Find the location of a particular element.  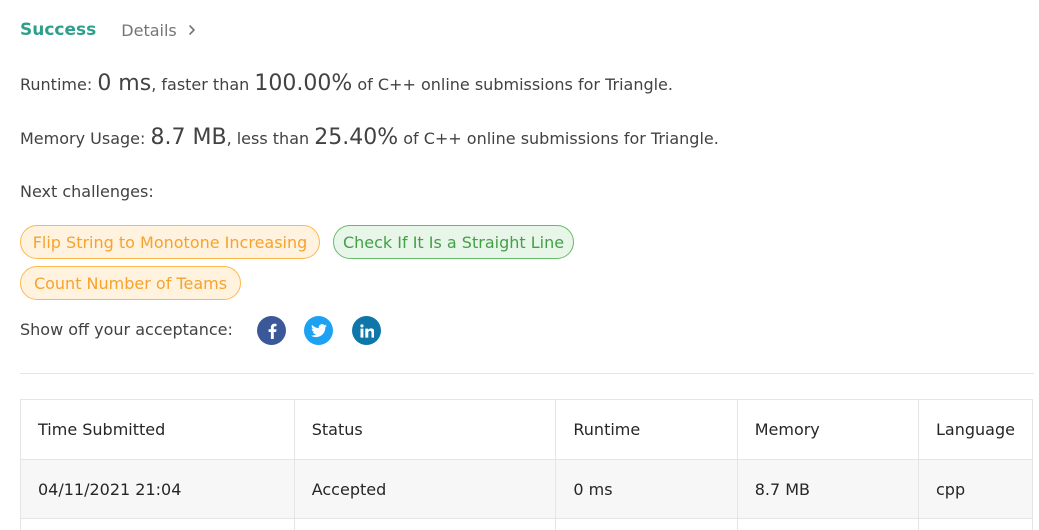

challenge-tag-count-teams: Count Number of Teams is located at coordinates (130, 283).